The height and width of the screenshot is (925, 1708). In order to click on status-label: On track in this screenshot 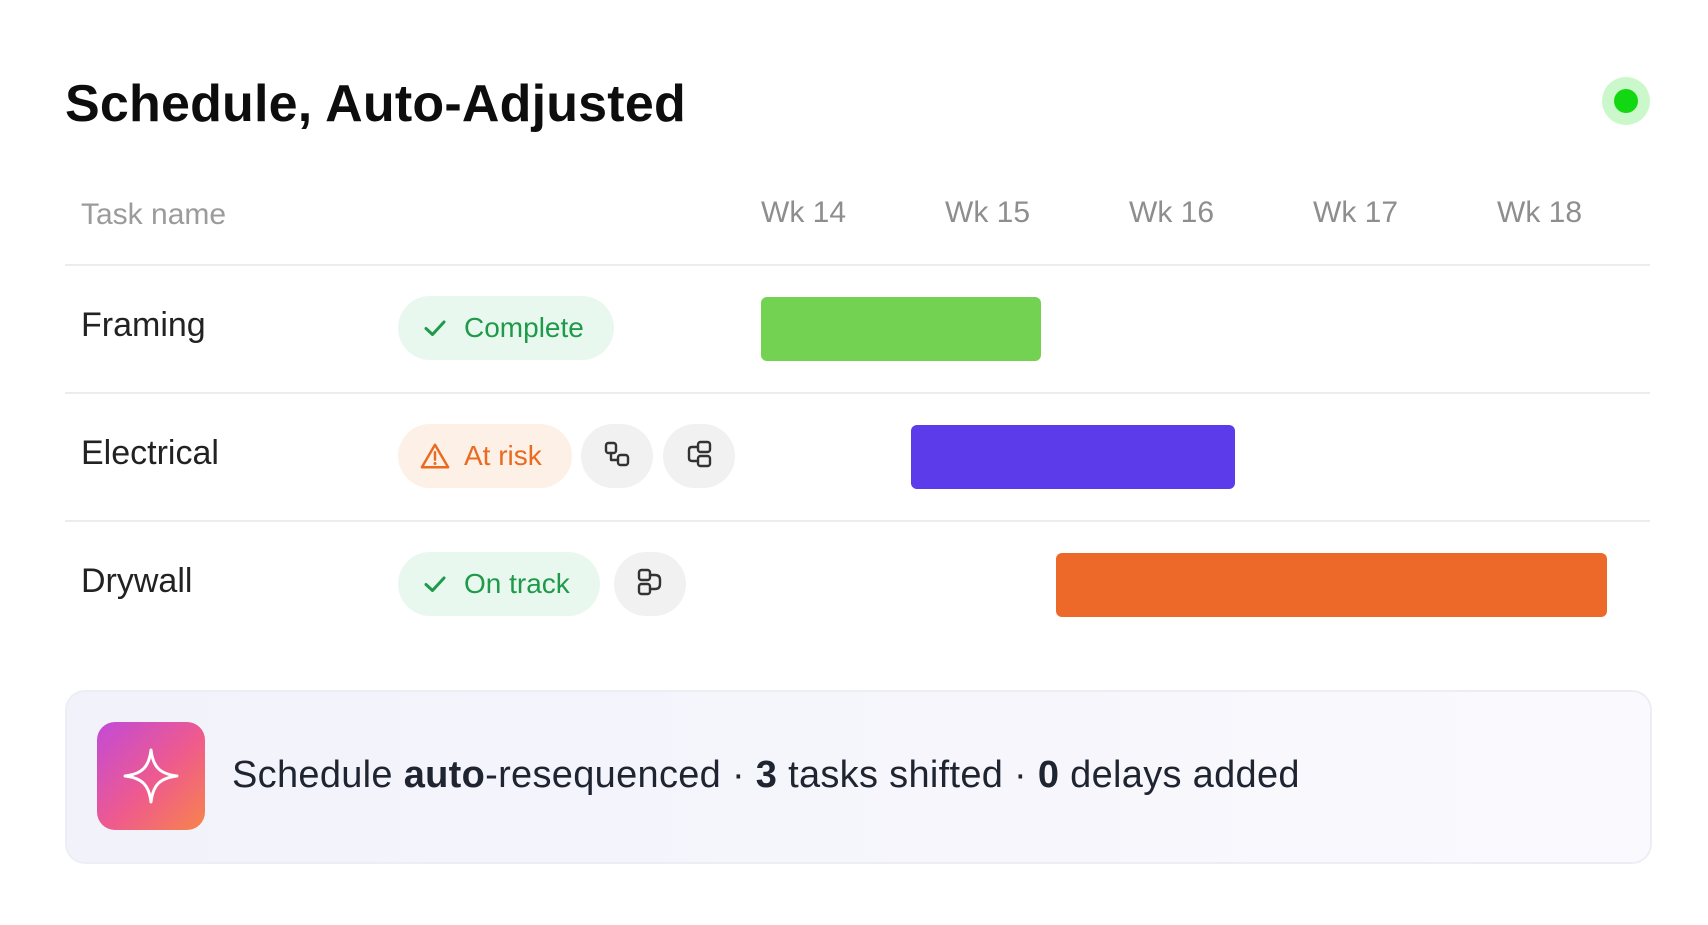, I will do `click(517, 583)`.